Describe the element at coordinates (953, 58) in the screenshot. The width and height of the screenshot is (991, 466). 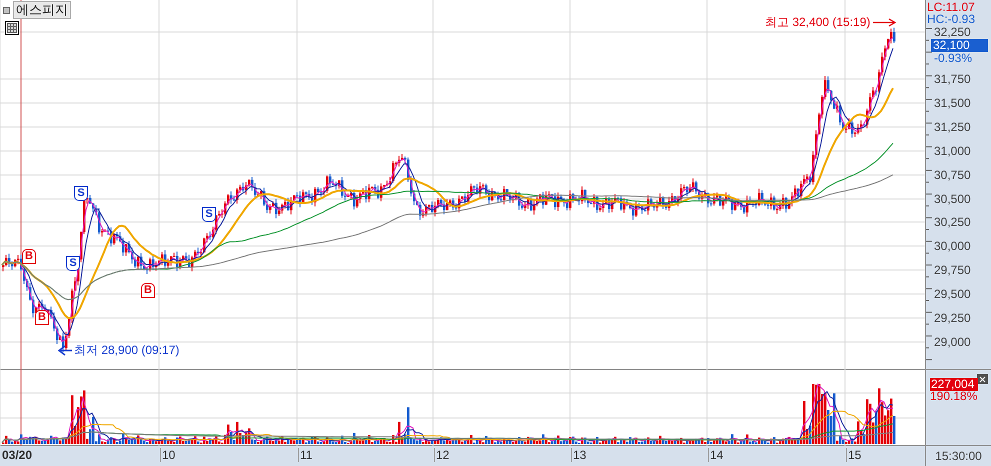
I see `change-label: -0.93%` at that location.